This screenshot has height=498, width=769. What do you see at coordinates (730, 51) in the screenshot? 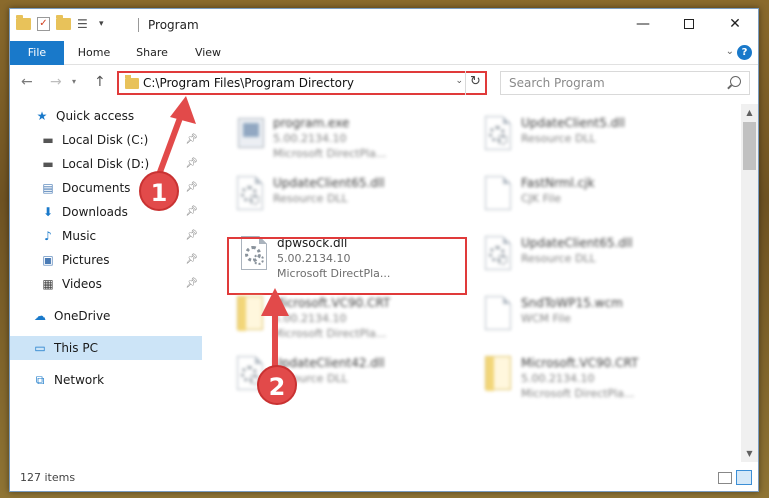
I see `expand-ribbon-icon: ⌄` at bounding box center [730, 51].